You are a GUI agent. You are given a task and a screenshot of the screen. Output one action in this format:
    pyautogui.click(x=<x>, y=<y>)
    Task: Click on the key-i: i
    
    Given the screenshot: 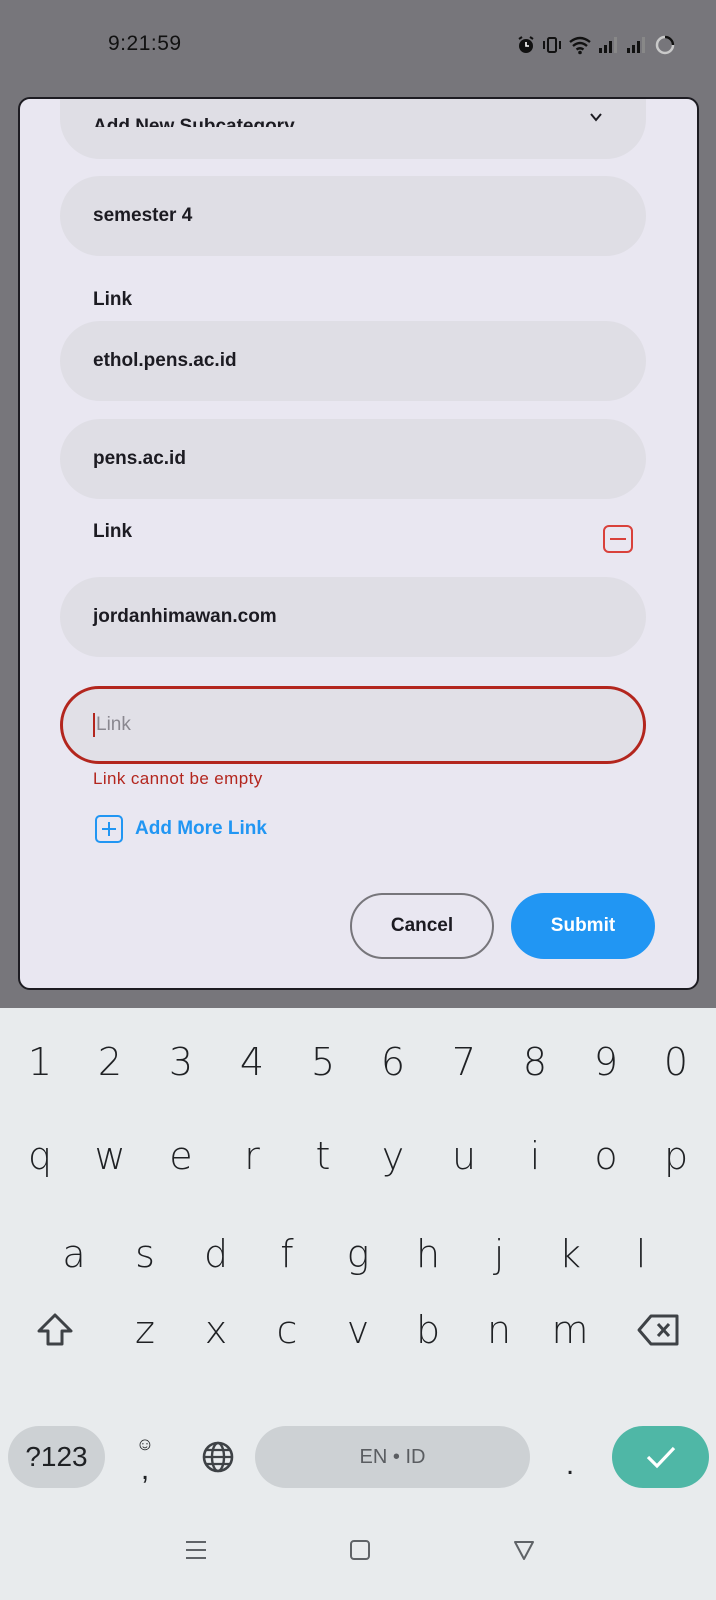 What is the action you would take?
    pyautogui.click(x=535, y=1156)
    